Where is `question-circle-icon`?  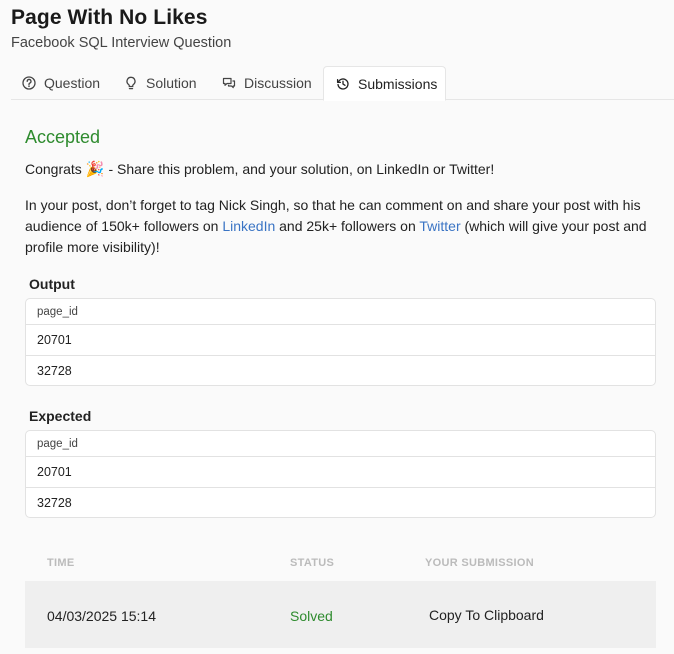 question-circle-icon is located at coordinates (29, 83).